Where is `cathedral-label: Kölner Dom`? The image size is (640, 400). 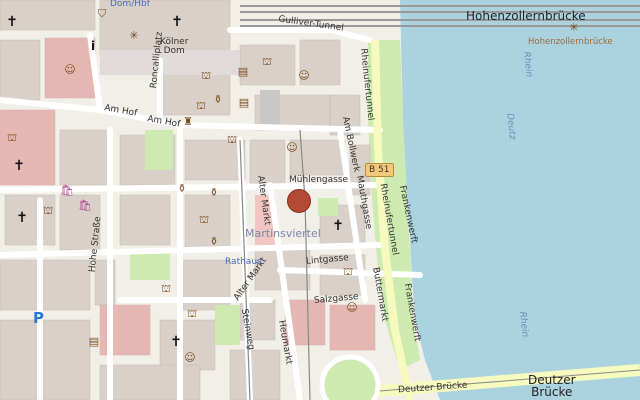 cathedral-label: Kölner Dom is located at coordinates (174, 46).